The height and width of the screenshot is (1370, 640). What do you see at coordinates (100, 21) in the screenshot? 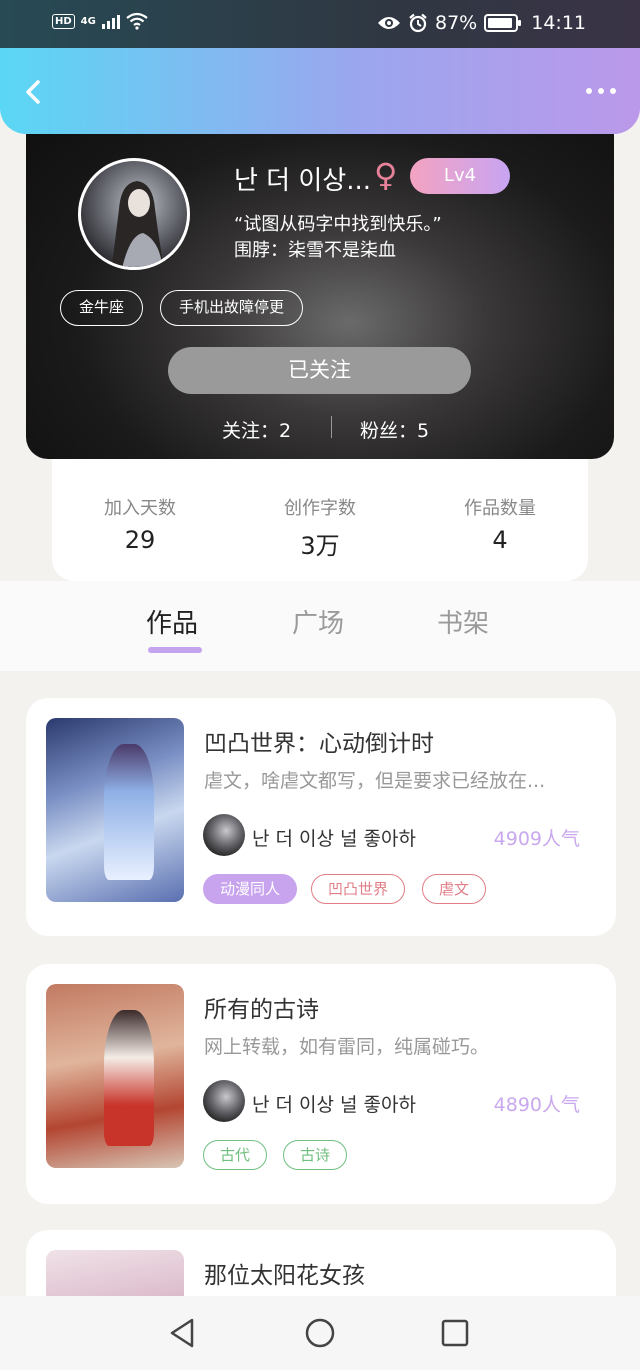
I see `status-left: HD 4G` at bounding box center [100, 21].